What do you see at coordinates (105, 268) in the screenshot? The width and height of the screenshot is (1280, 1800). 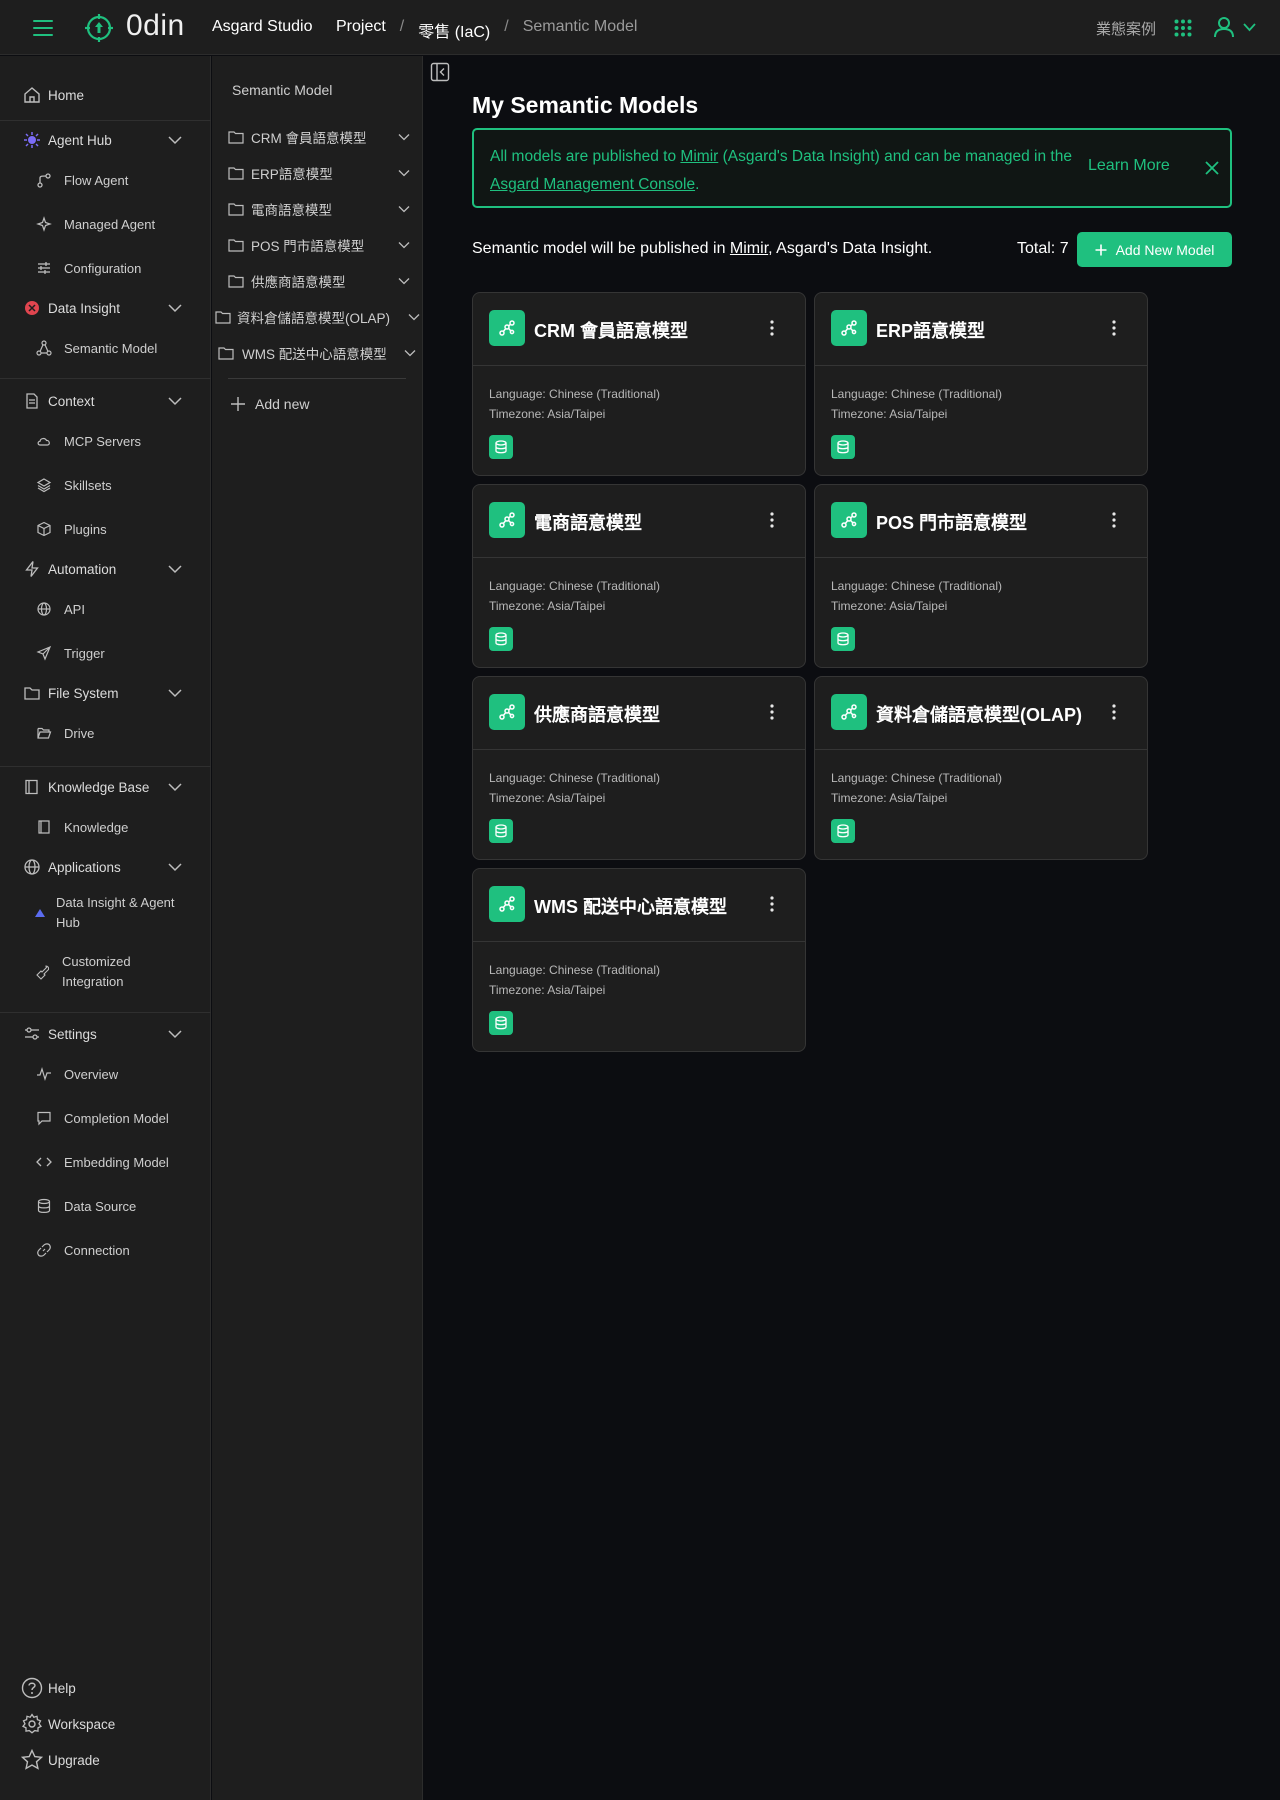 I see `sidebar-item-configuration: Configuration` at bounding box center [105, 268].